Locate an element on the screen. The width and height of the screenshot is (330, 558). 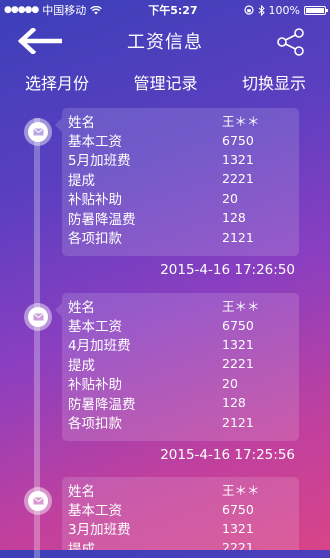
status-bar: ●●●●● 中国移动 下午5:27 100% is located at coordinates (165, 10).